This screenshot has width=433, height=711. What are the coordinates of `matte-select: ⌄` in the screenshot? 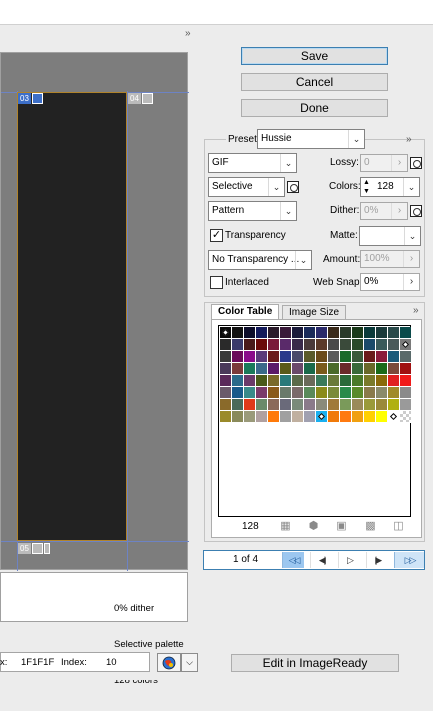 It's located at (390, 236).